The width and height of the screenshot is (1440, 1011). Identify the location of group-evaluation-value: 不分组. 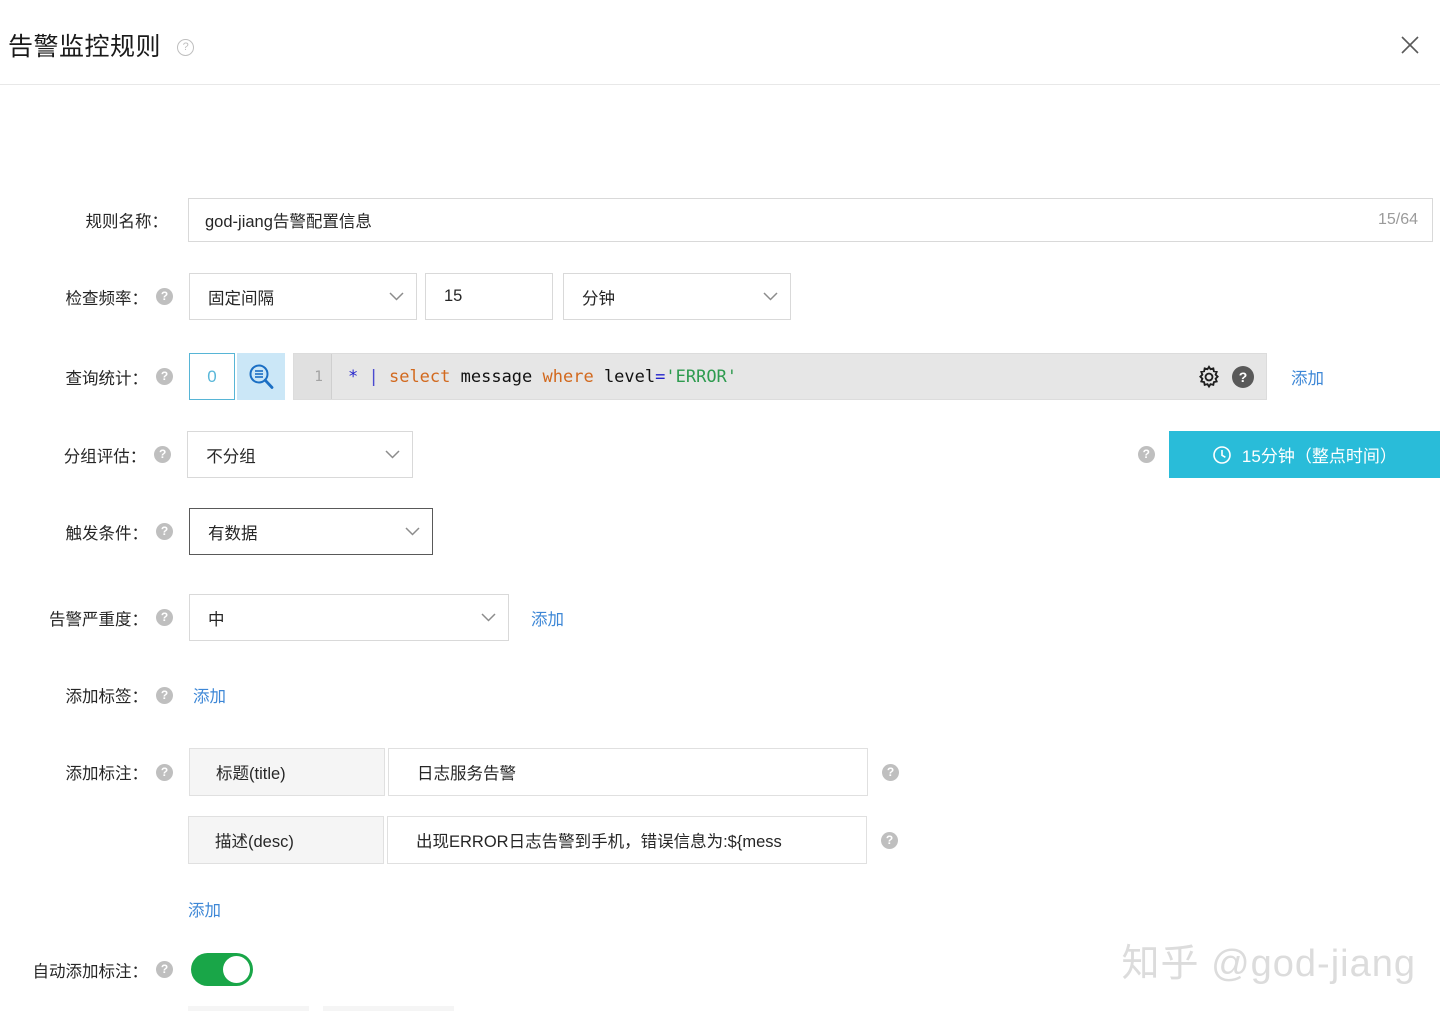
(231, 456).